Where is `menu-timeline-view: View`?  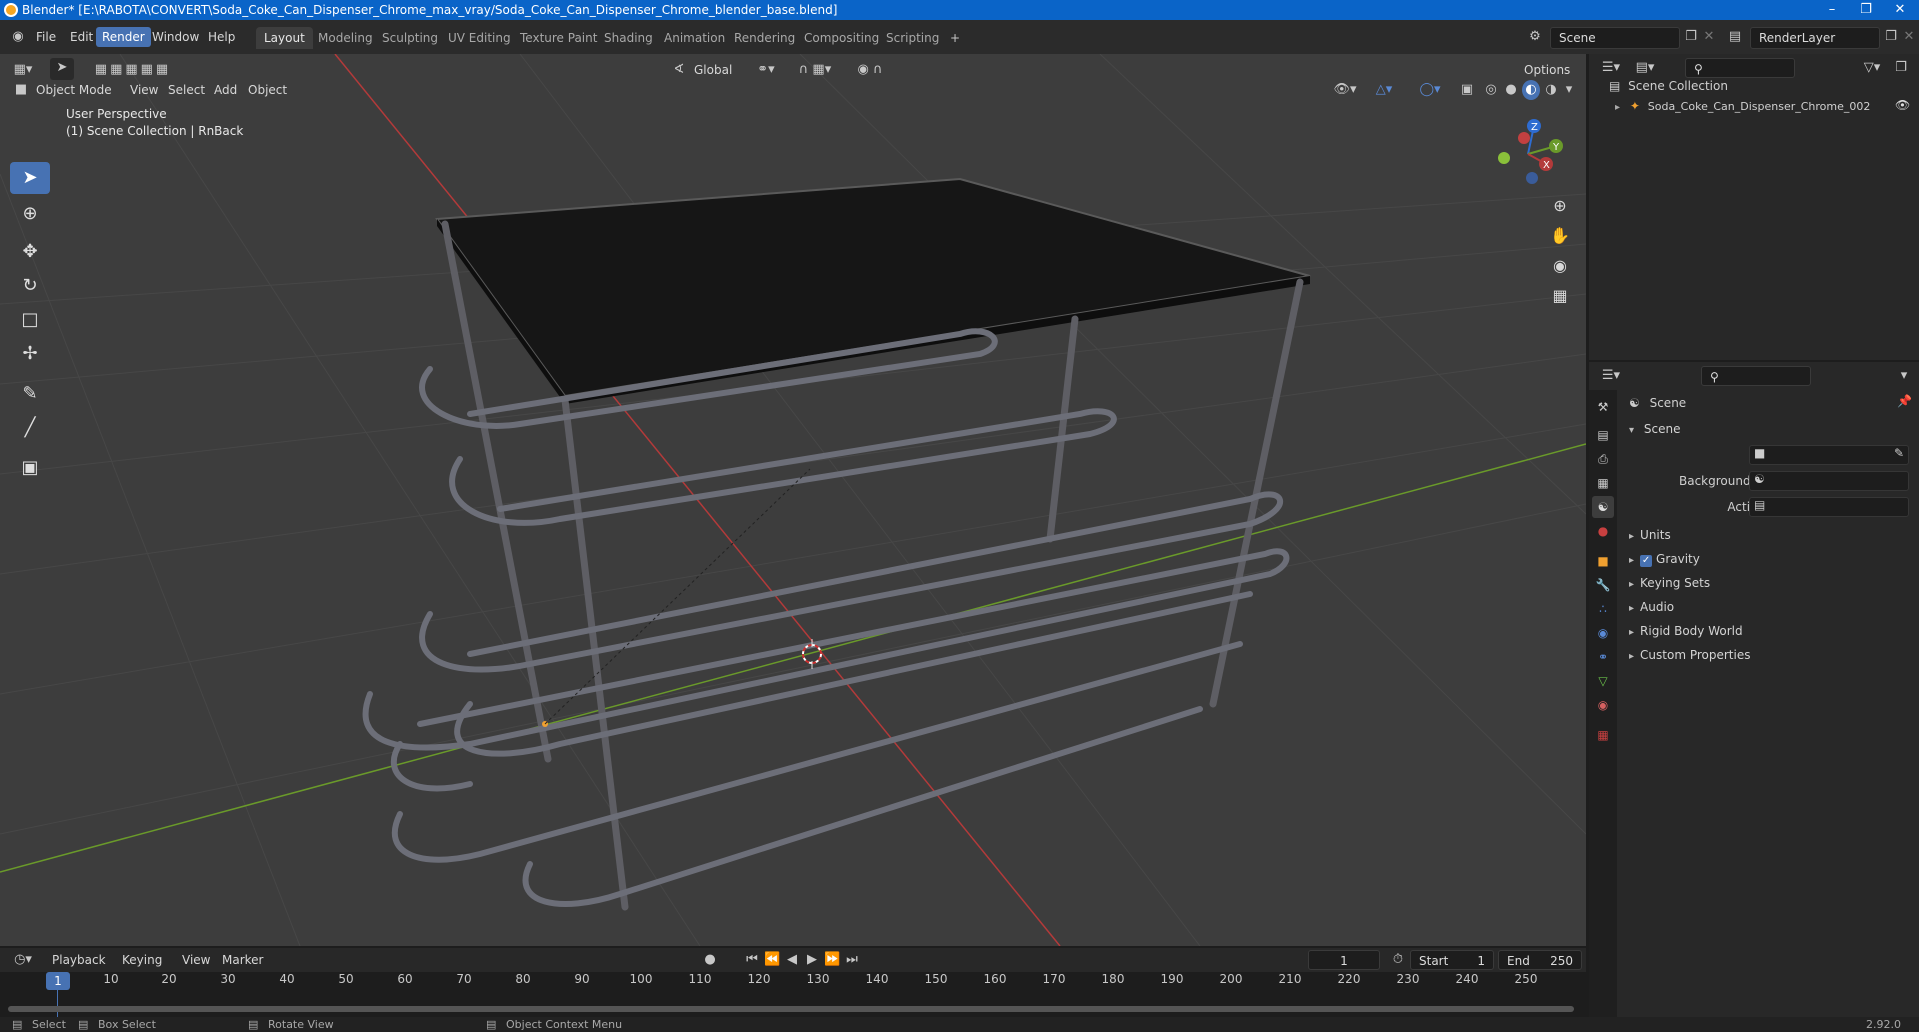
menu-timeline-view: View is located at coordinates (196, 960).